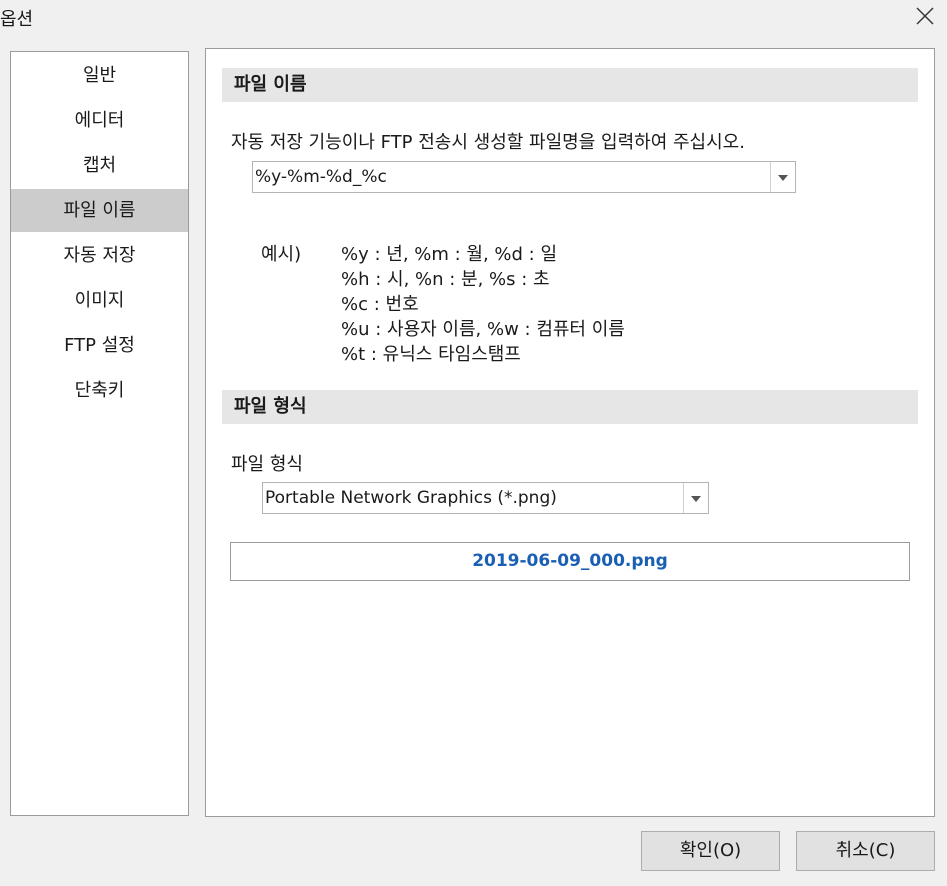 This screenshot has height=886, width=947. Describe the element at coordinates (270, 84) in the screenshot. I see `filename-section-title: 파일 이름` at that location.